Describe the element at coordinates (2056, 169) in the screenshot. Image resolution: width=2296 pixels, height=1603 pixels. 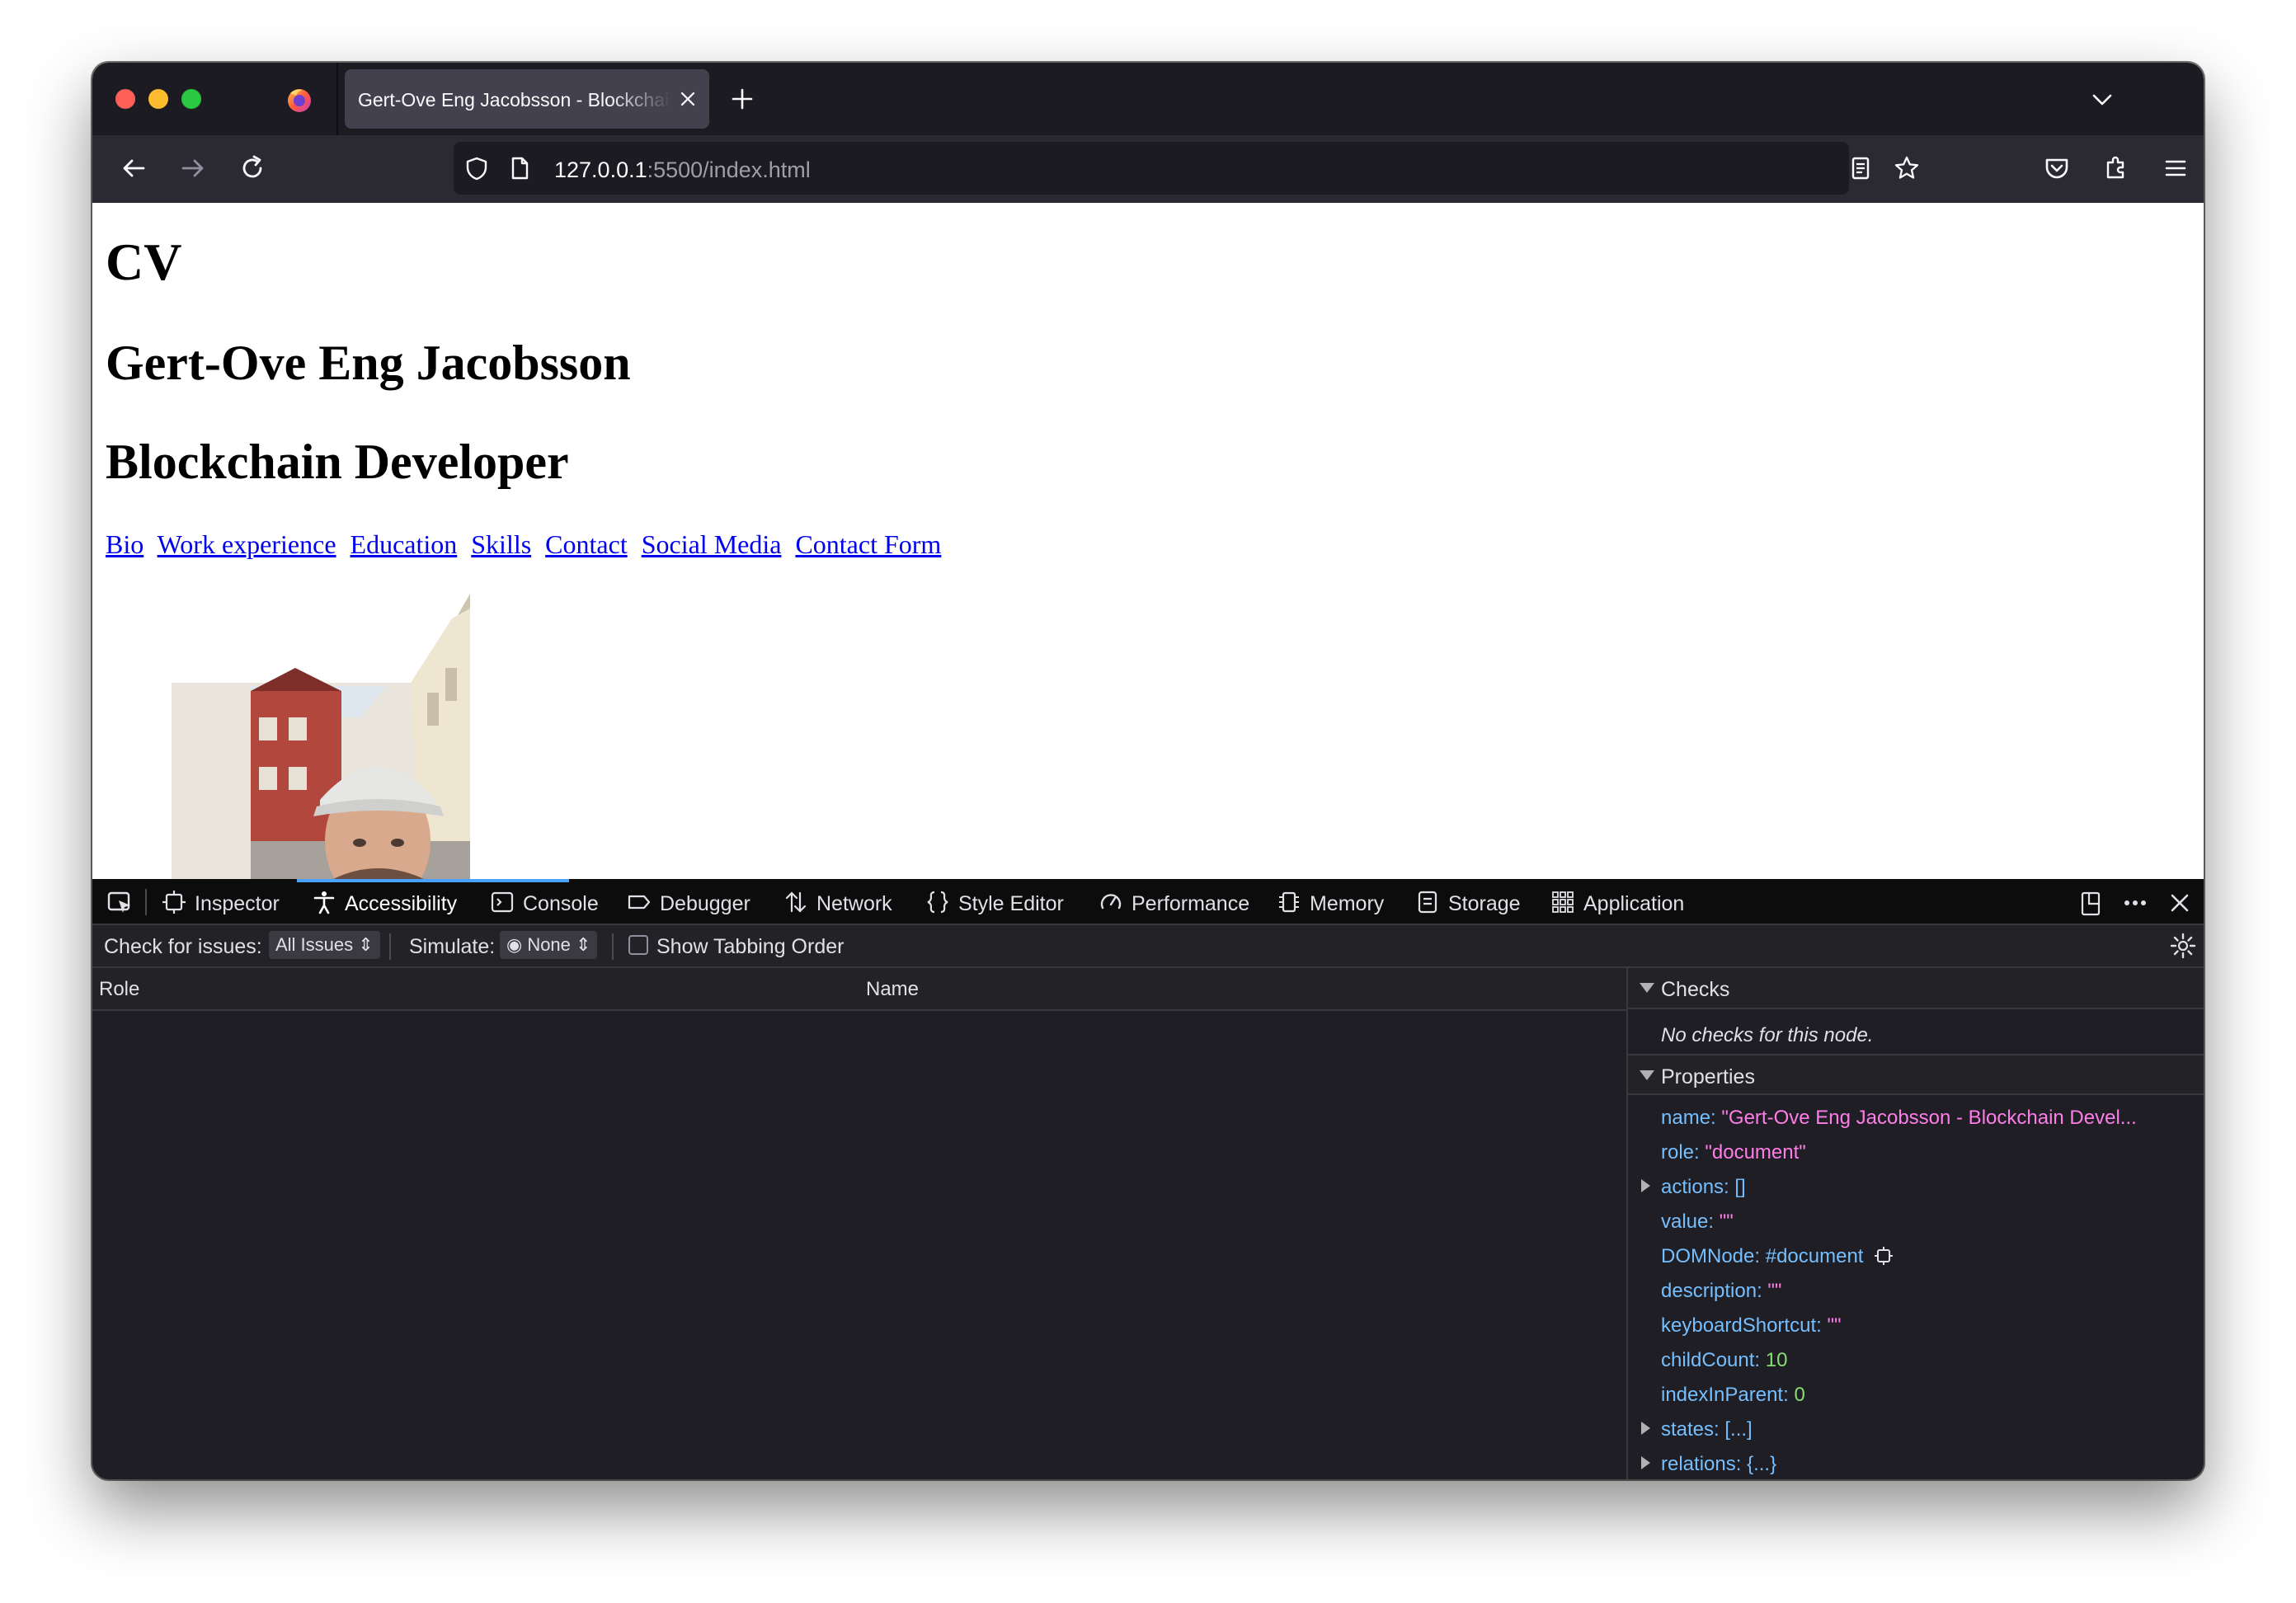
I see `pocket-icon` at that location.